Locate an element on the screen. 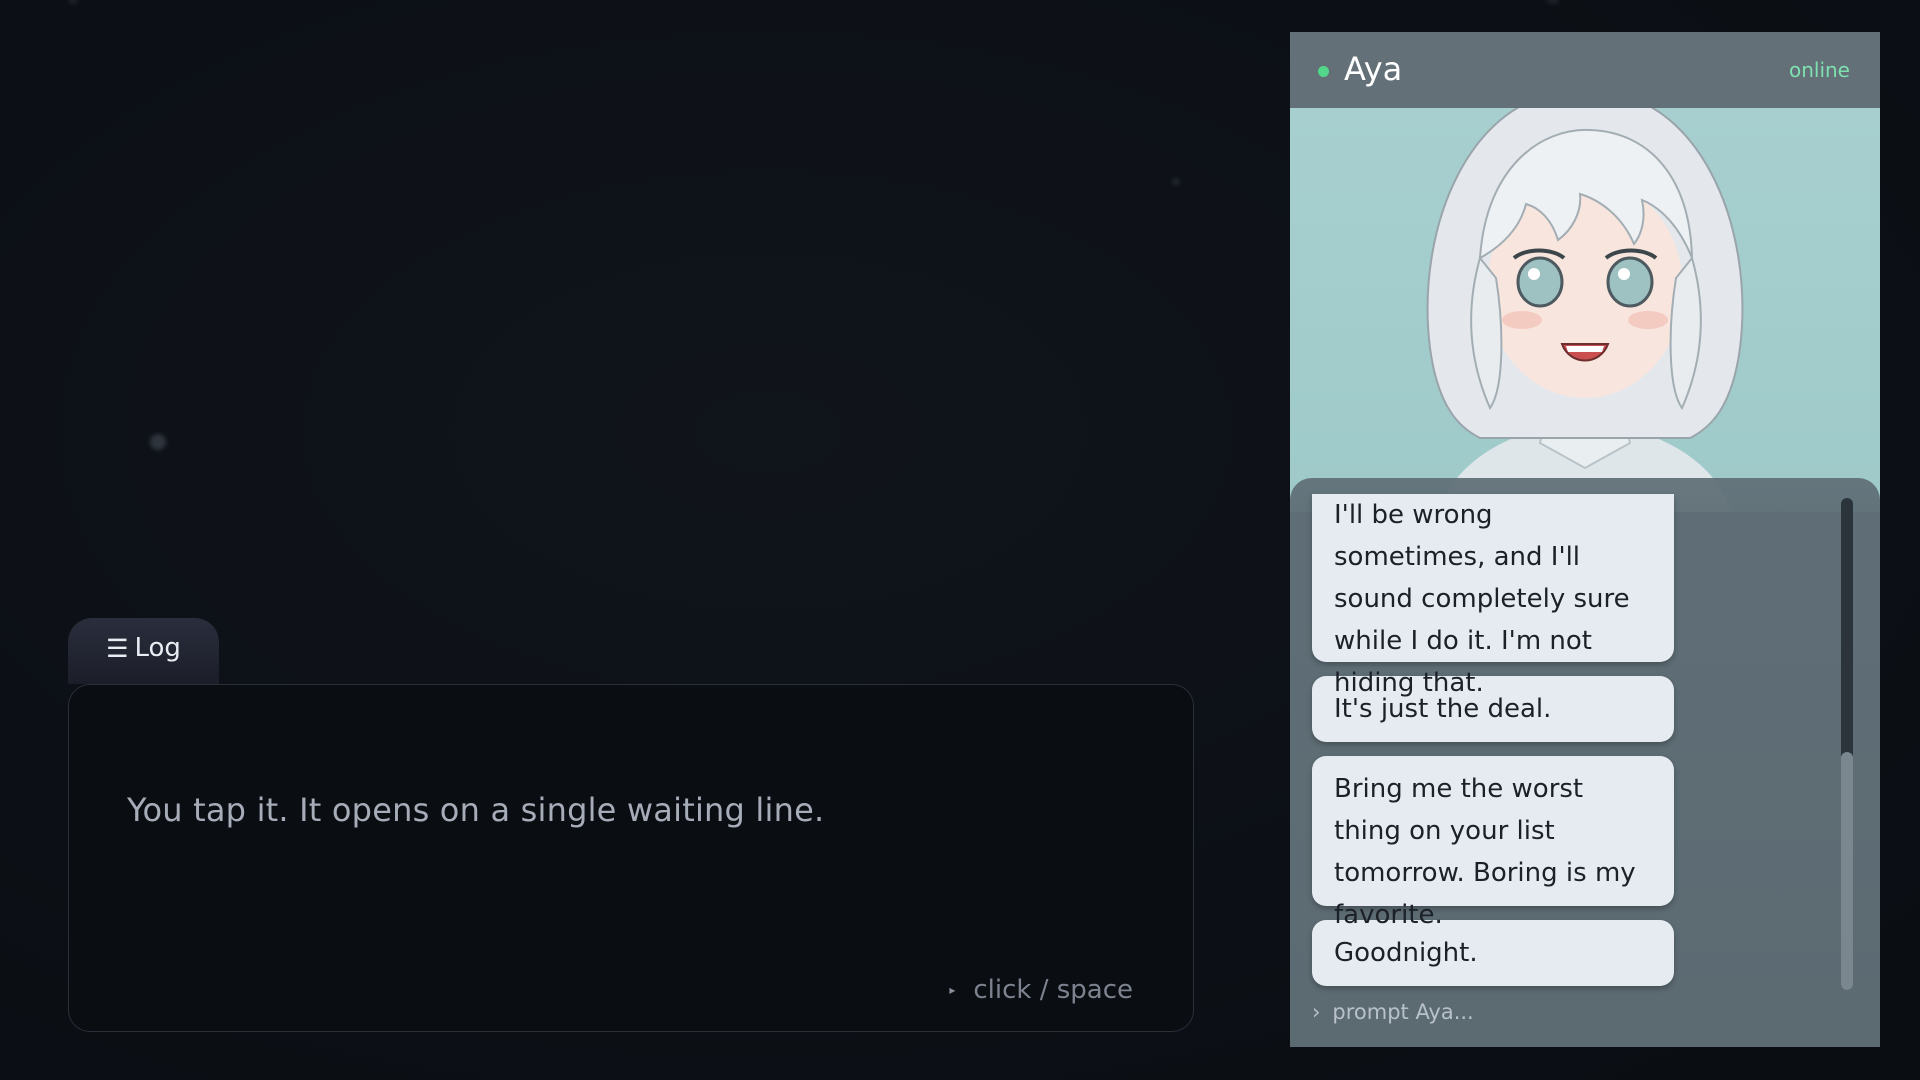 This screenshot has width=1920, height=1080. log-button-label: Log is located at coordinates (157, 648).